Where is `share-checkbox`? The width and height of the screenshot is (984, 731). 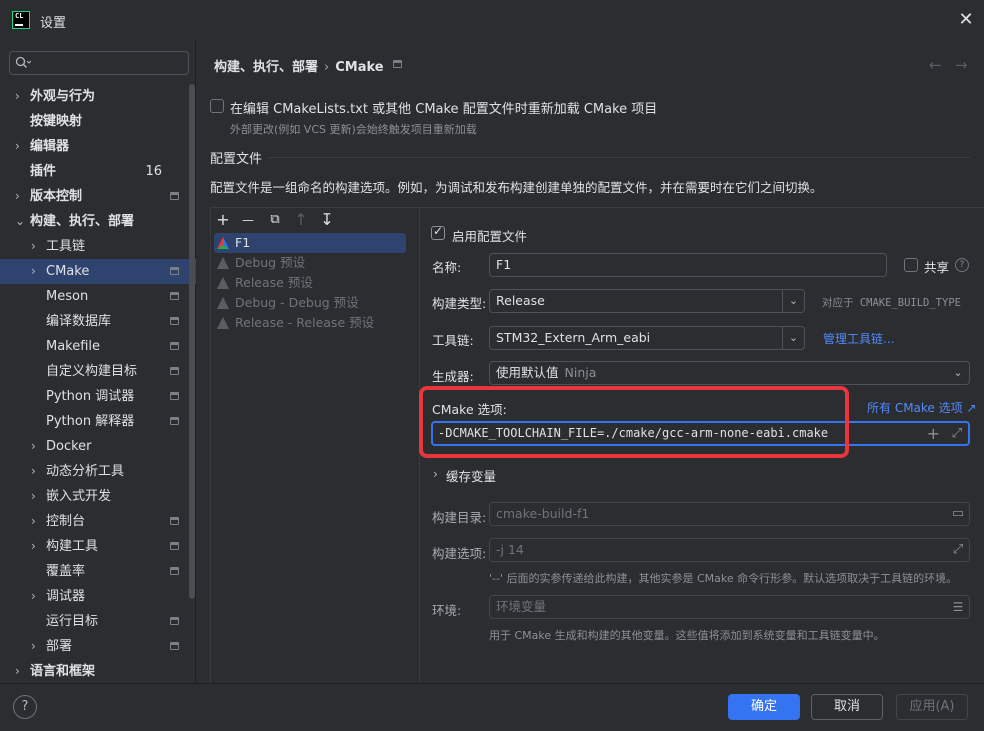
share-checkbox is located at coordinates (911, 265).